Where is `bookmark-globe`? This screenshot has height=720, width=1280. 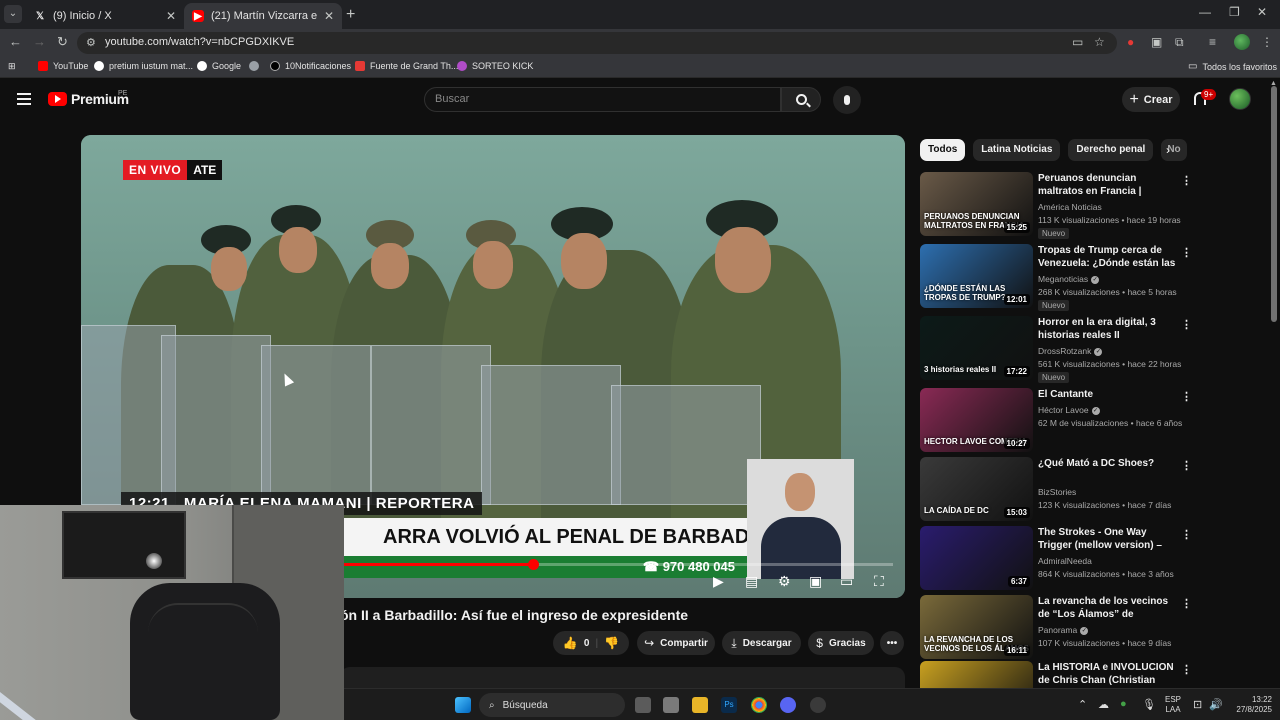 bookmark-globe is located at coordinates (254, 66).